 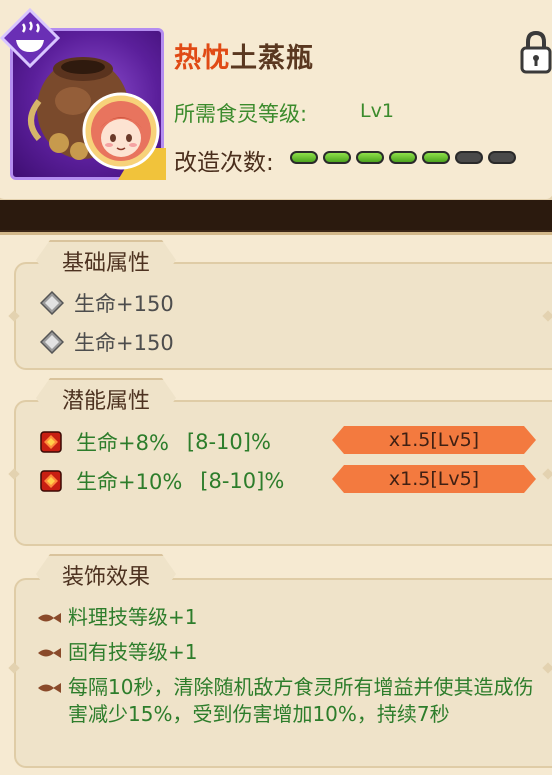 I want to click on modify-count-label: 改造次数:, so click(x=224, y=163).